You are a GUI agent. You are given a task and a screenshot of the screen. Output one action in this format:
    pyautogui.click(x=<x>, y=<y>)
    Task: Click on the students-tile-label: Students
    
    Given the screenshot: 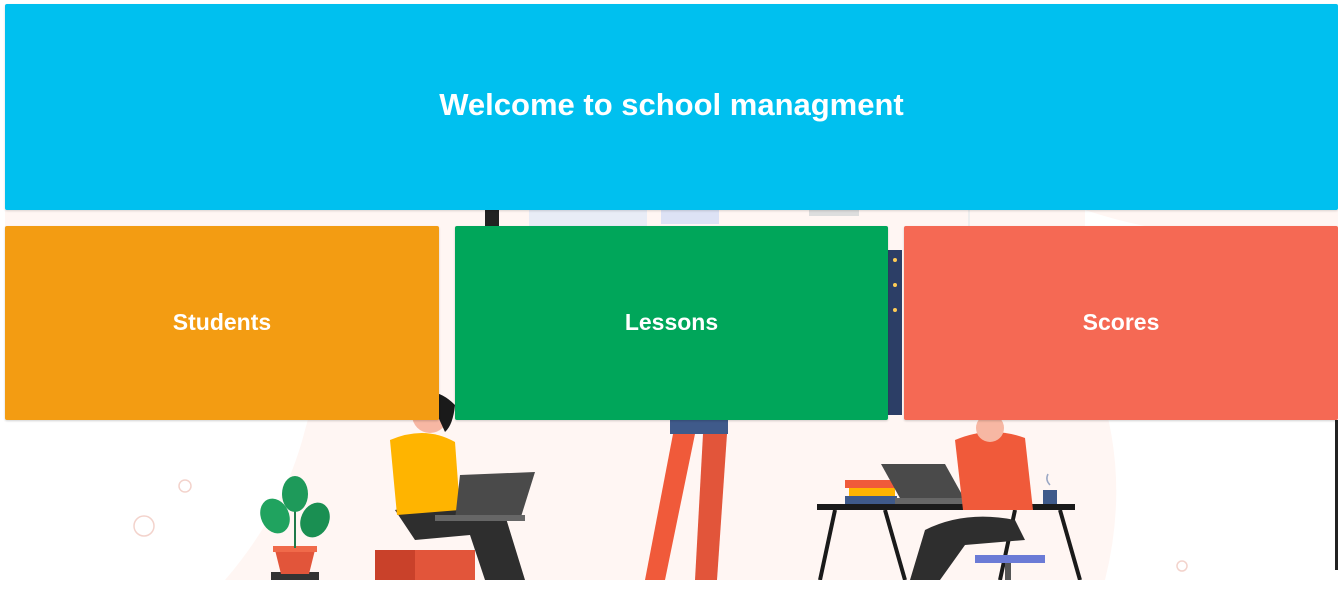 What is the action you would take?
    pyautogui.click(x=222, y=321)
    